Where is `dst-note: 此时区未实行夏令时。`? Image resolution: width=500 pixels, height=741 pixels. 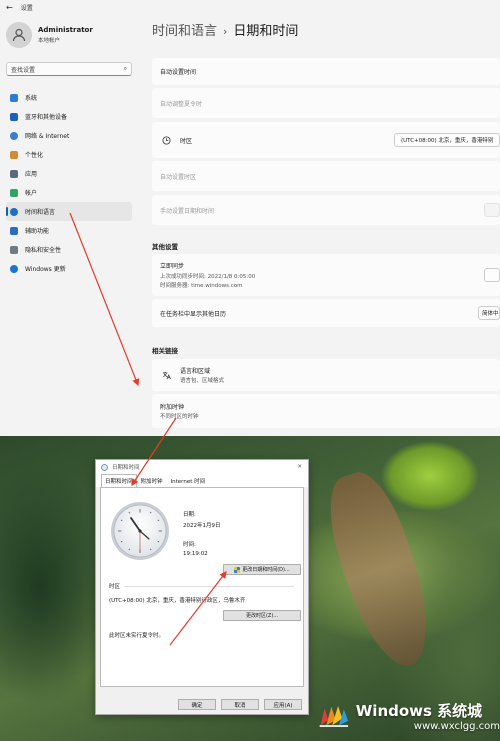 dst-note: 此时区未实行夏令时。 is located at coordinates (137, 636).